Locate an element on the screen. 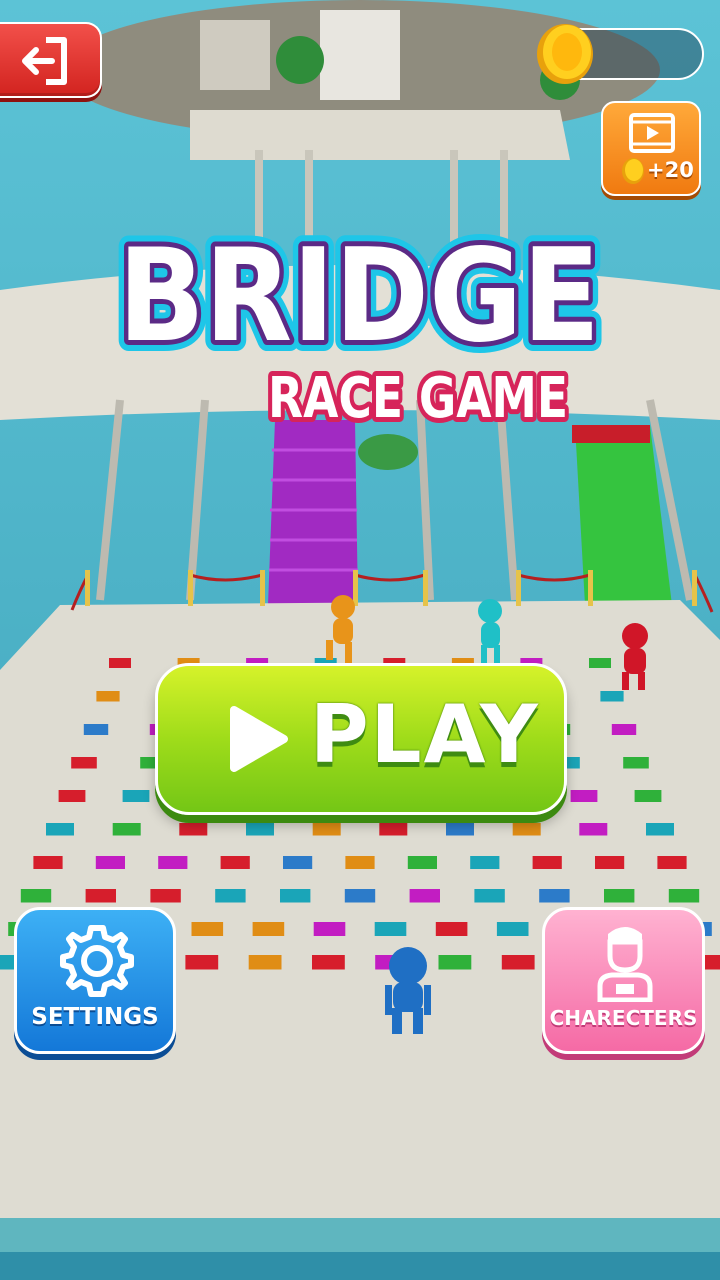 This screenshot has height=1280, width=720. play-triangle-icon is located at coordinates (259, 739).